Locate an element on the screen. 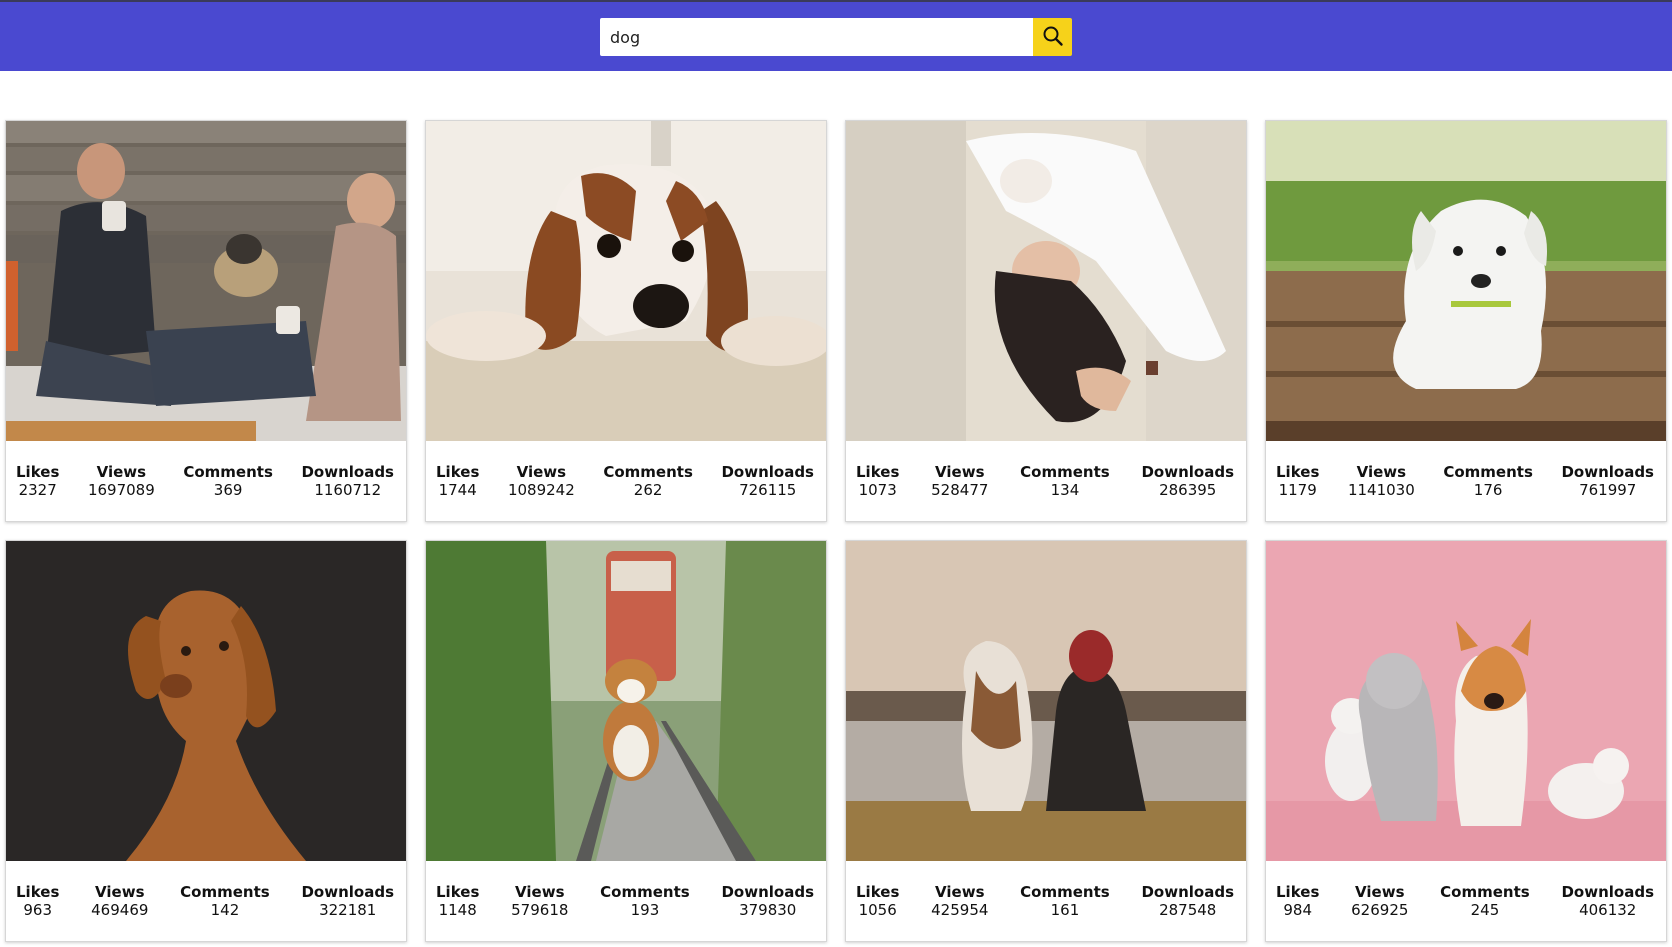 This screenshot has width=1672, height=947. downloads-stat: Downloads 286395 is located at coordinates (1187, 492).